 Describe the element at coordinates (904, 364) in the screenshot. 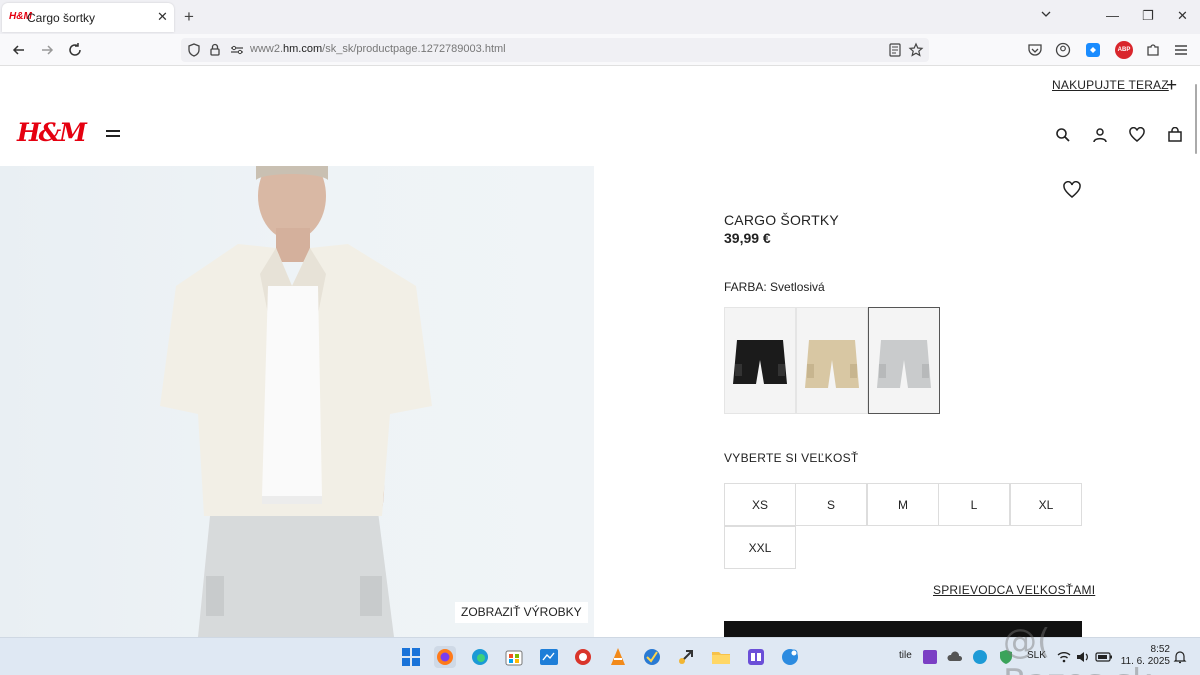

I see `shorts-grey-thumbnail` at that location.